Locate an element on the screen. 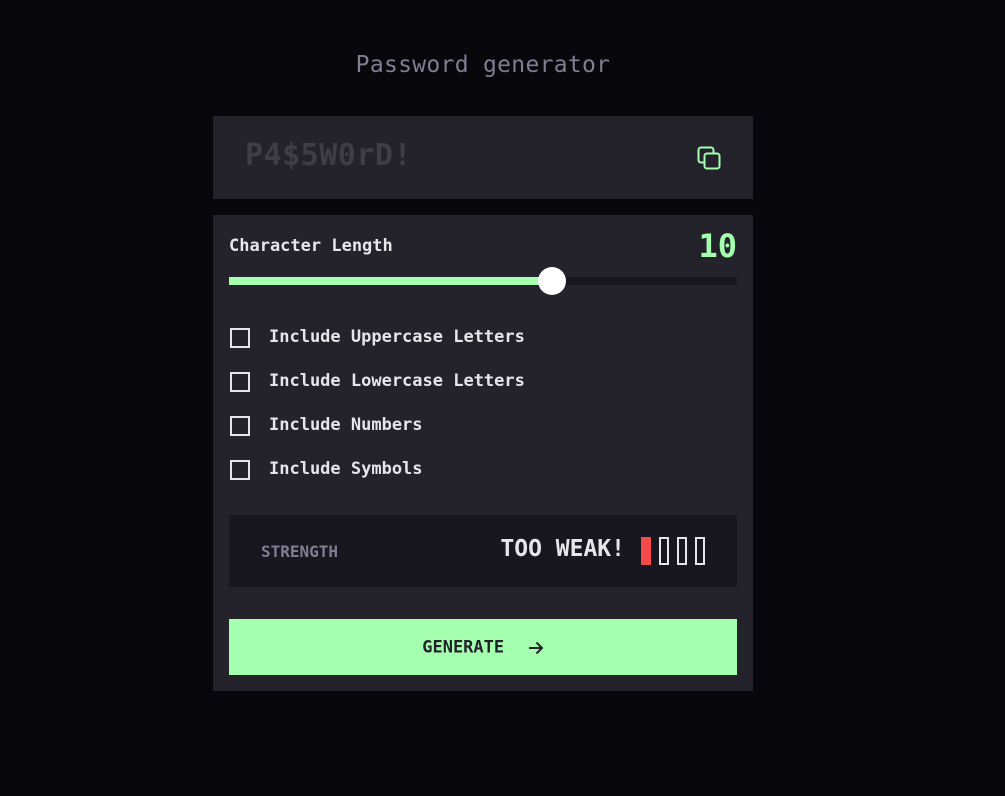 The width and height of the screenshot is (1005, 796). lowercase-label: Include Lowercase Letters is located at coordinates (397, 381).